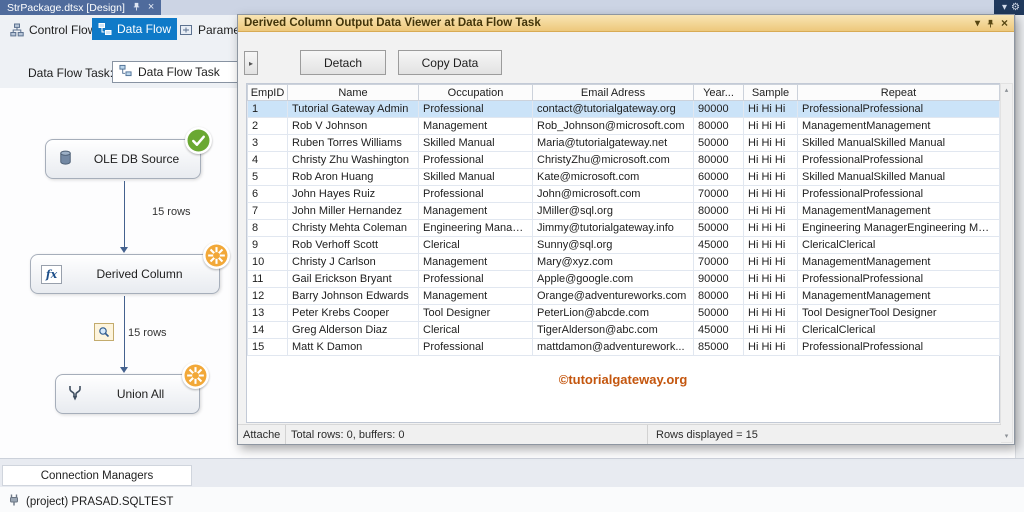 The width and height of the screenshot is (1024, 512). I want to click on grid-cell: Skilled Manual, so click(475, 177).